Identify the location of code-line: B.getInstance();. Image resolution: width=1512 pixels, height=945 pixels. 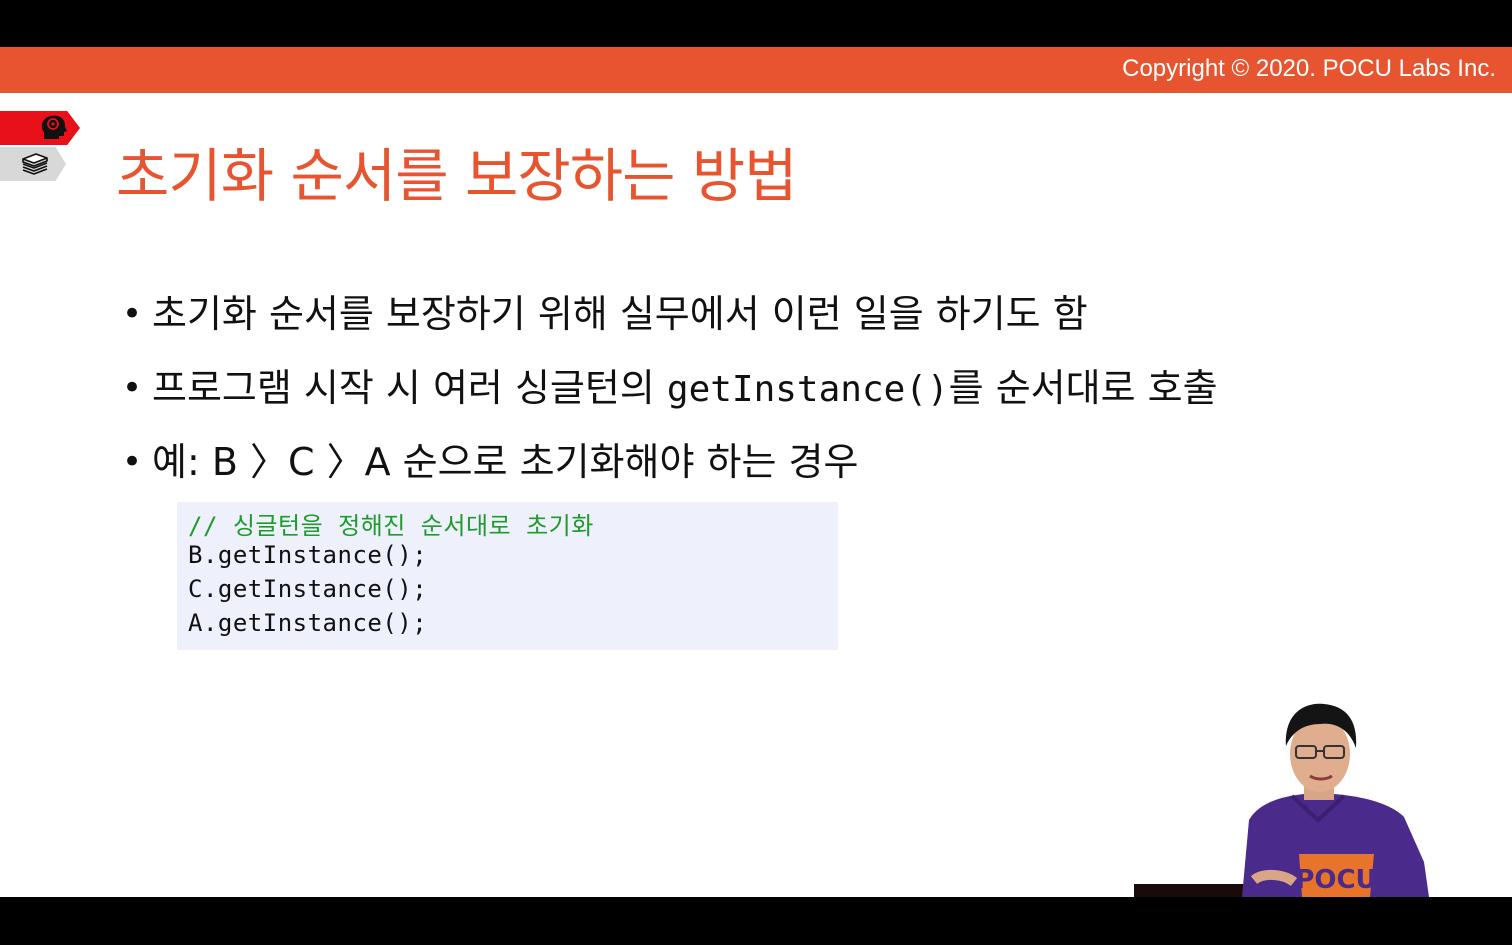
(308, 555).